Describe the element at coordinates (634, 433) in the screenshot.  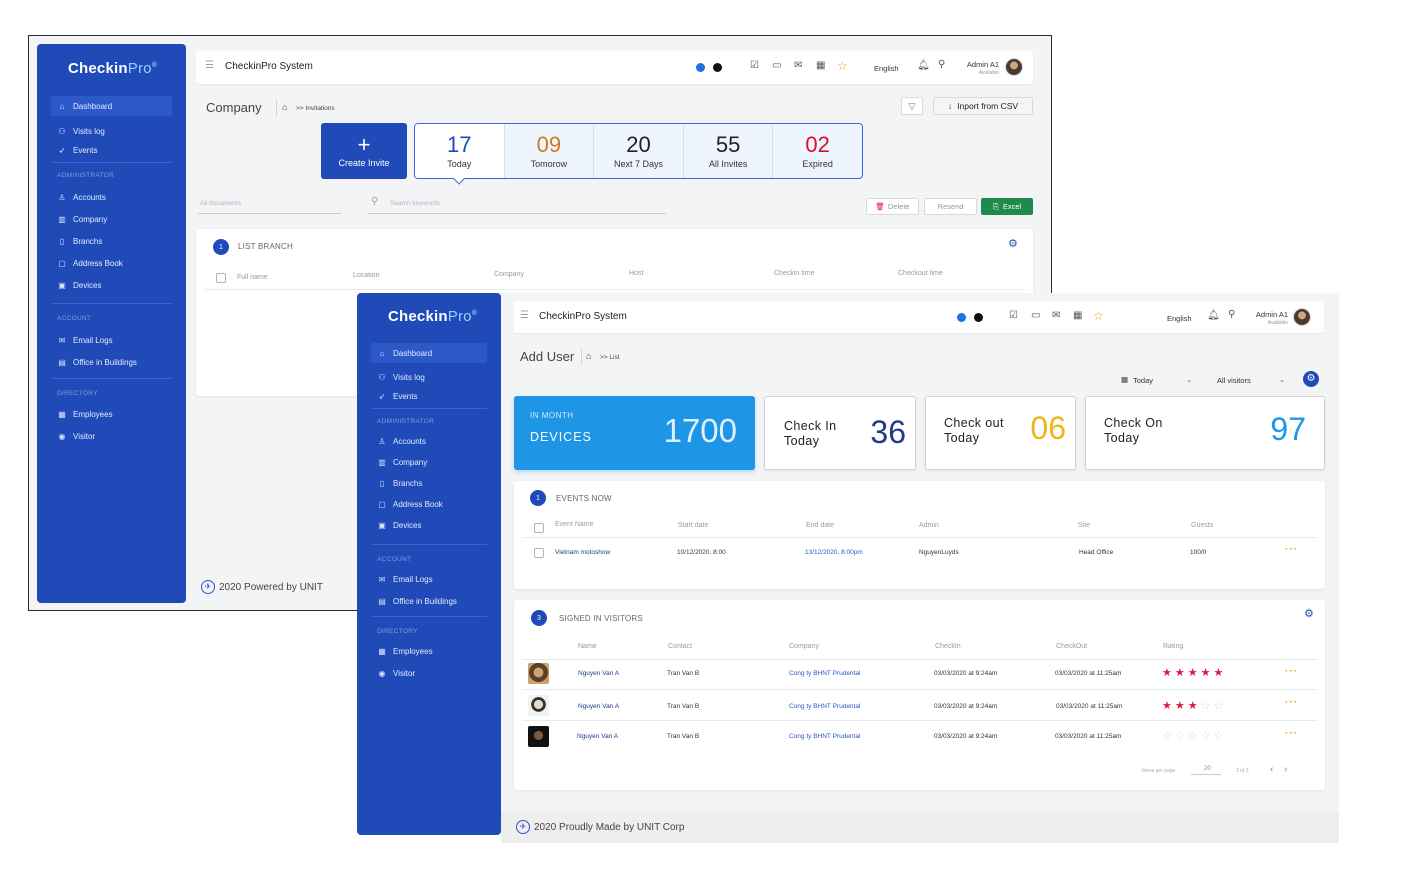
I see `kpi-devices: IN MONTH DEVICES 1700` at that location.